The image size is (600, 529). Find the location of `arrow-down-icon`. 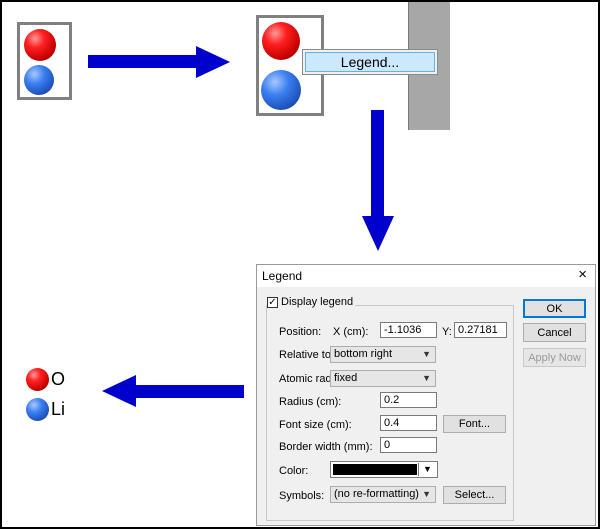

arrow-down-icon is located at coordinates (378, 180).